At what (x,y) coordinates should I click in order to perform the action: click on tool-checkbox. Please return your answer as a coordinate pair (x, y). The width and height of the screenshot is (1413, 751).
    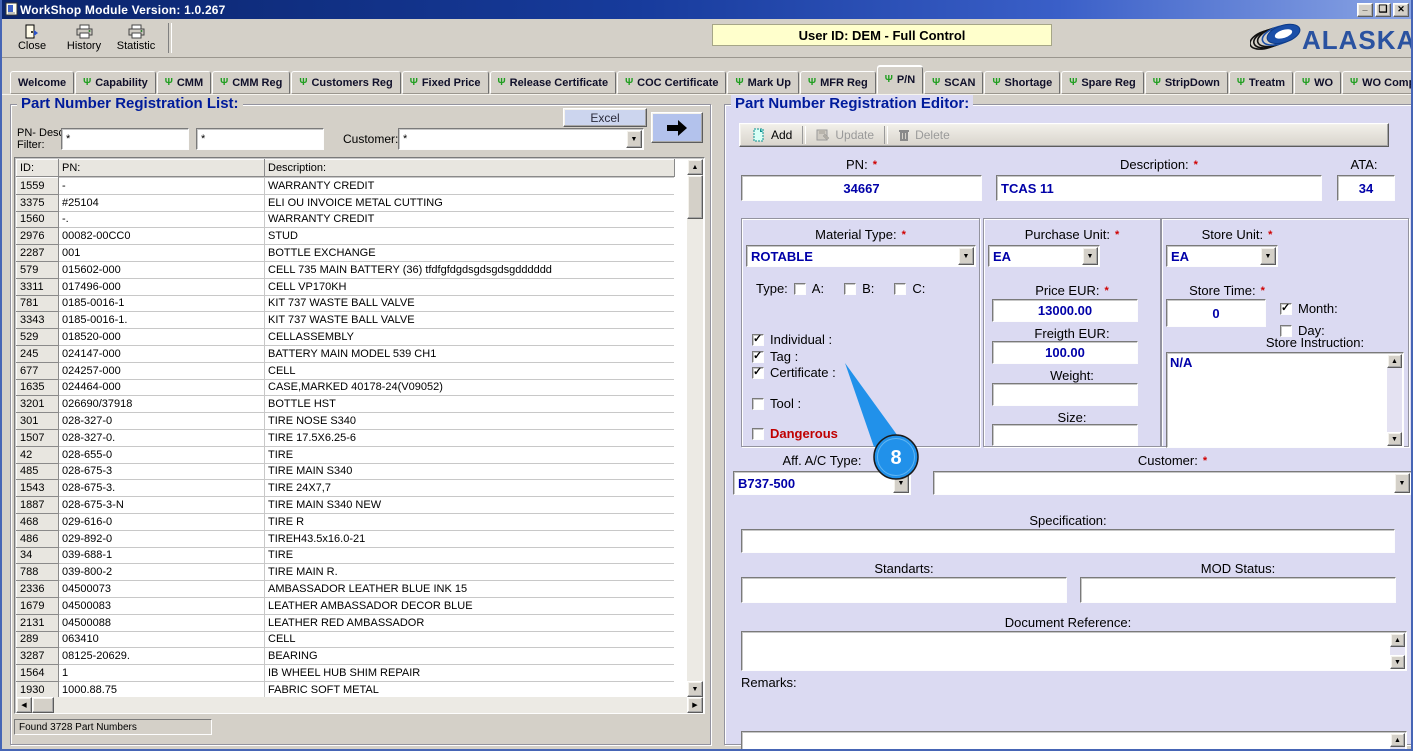
    Looking at the image, I should click on (758, 403).